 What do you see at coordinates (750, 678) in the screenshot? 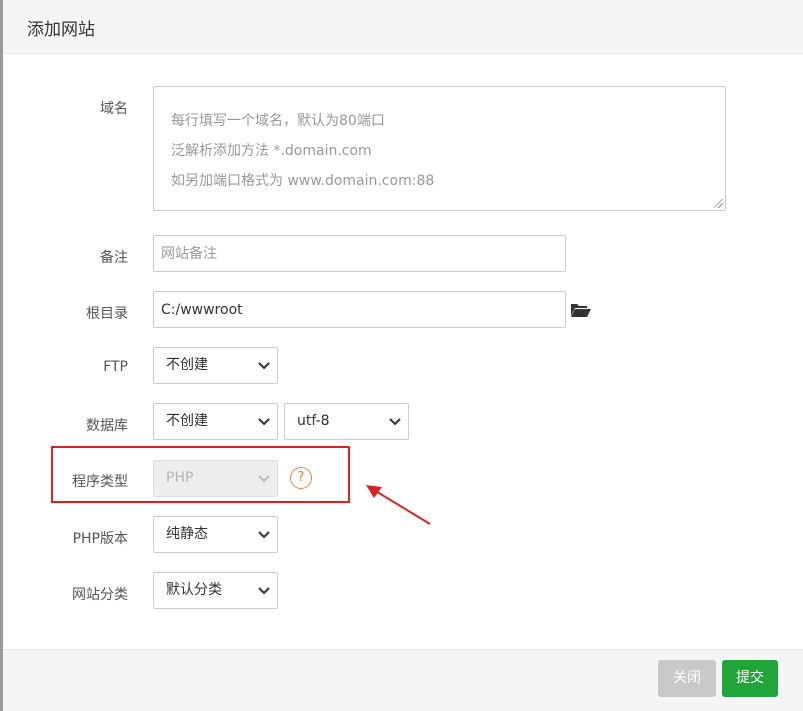
I see `submit-button: 提交` at bounding box center [750, 678].